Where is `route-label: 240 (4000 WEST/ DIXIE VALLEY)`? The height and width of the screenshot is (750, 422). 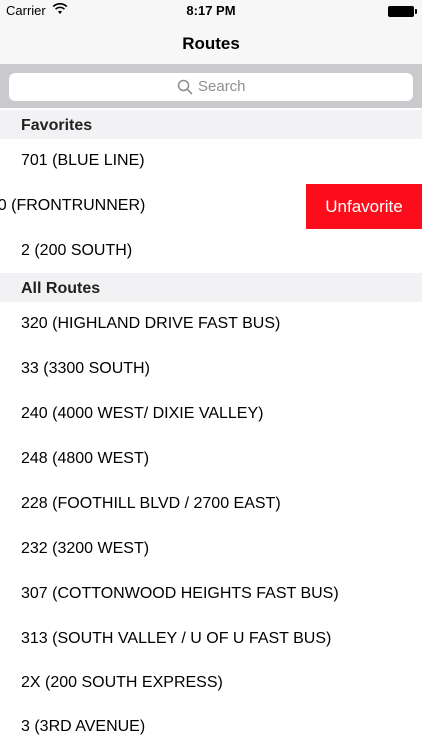
route-label: 240 (4000 WEST/ DIXIE VALLEY) is located at coordinates (142, 413).